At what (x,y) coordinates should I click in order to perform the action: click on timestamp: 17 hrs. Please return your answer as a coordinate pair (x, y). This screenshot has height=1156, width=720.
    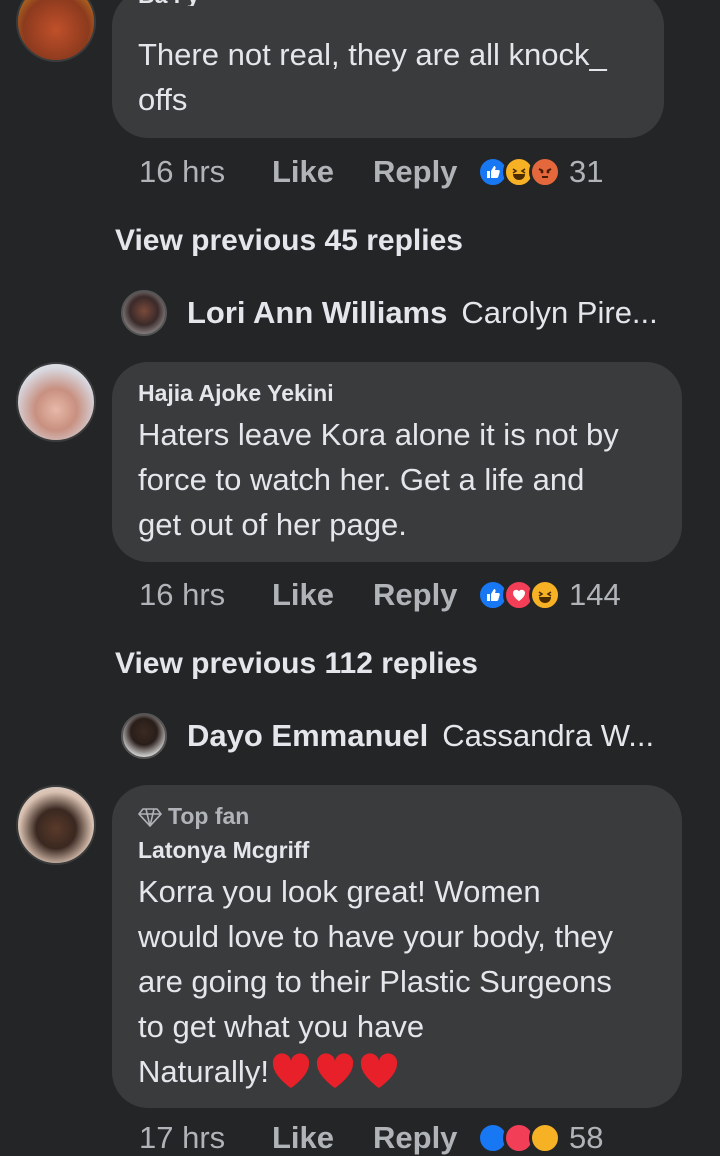
    Looking at the image, I should click on (182, 1137).